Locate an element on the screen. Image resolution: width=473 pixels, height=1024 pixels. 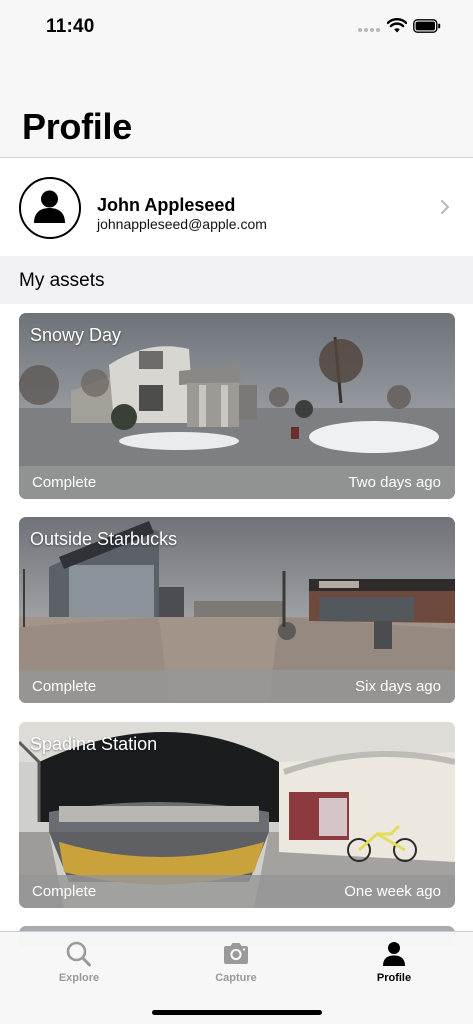
magnifier-icon is located at coordinates (78, 954).